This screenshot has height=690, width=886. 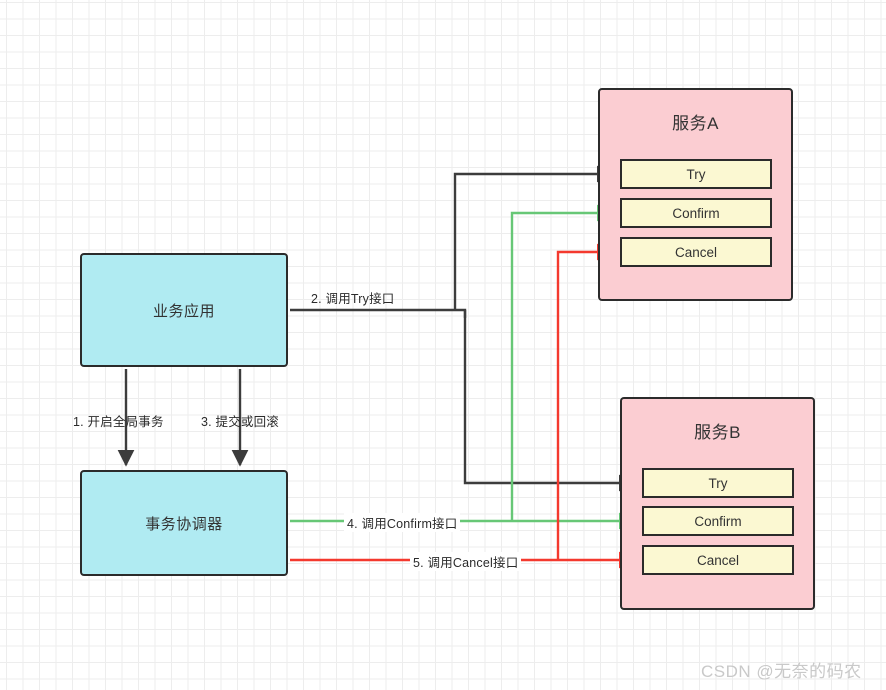 What do you see at coordinates (549, 401) in the screenshot?
I see `connector-try-to-service-b` at bounding box center [549, 401].